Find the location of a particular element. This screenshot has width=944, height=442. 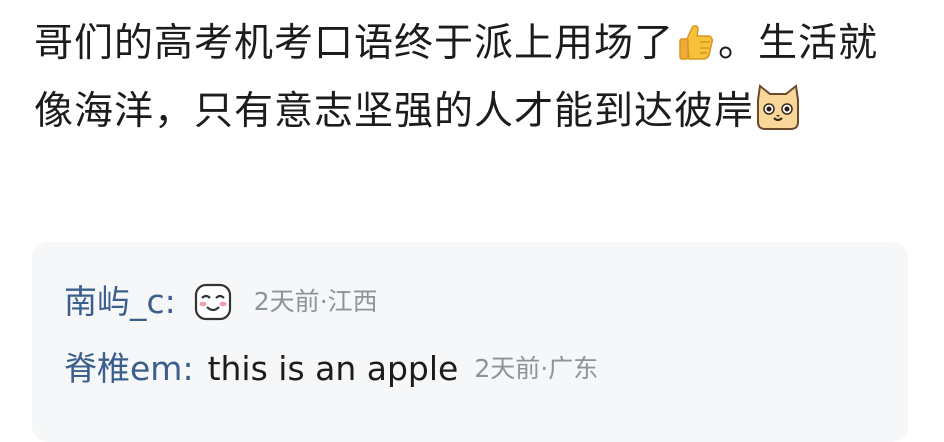

reply-meta: 2天前·江西 is located at coordinates (316, 302).